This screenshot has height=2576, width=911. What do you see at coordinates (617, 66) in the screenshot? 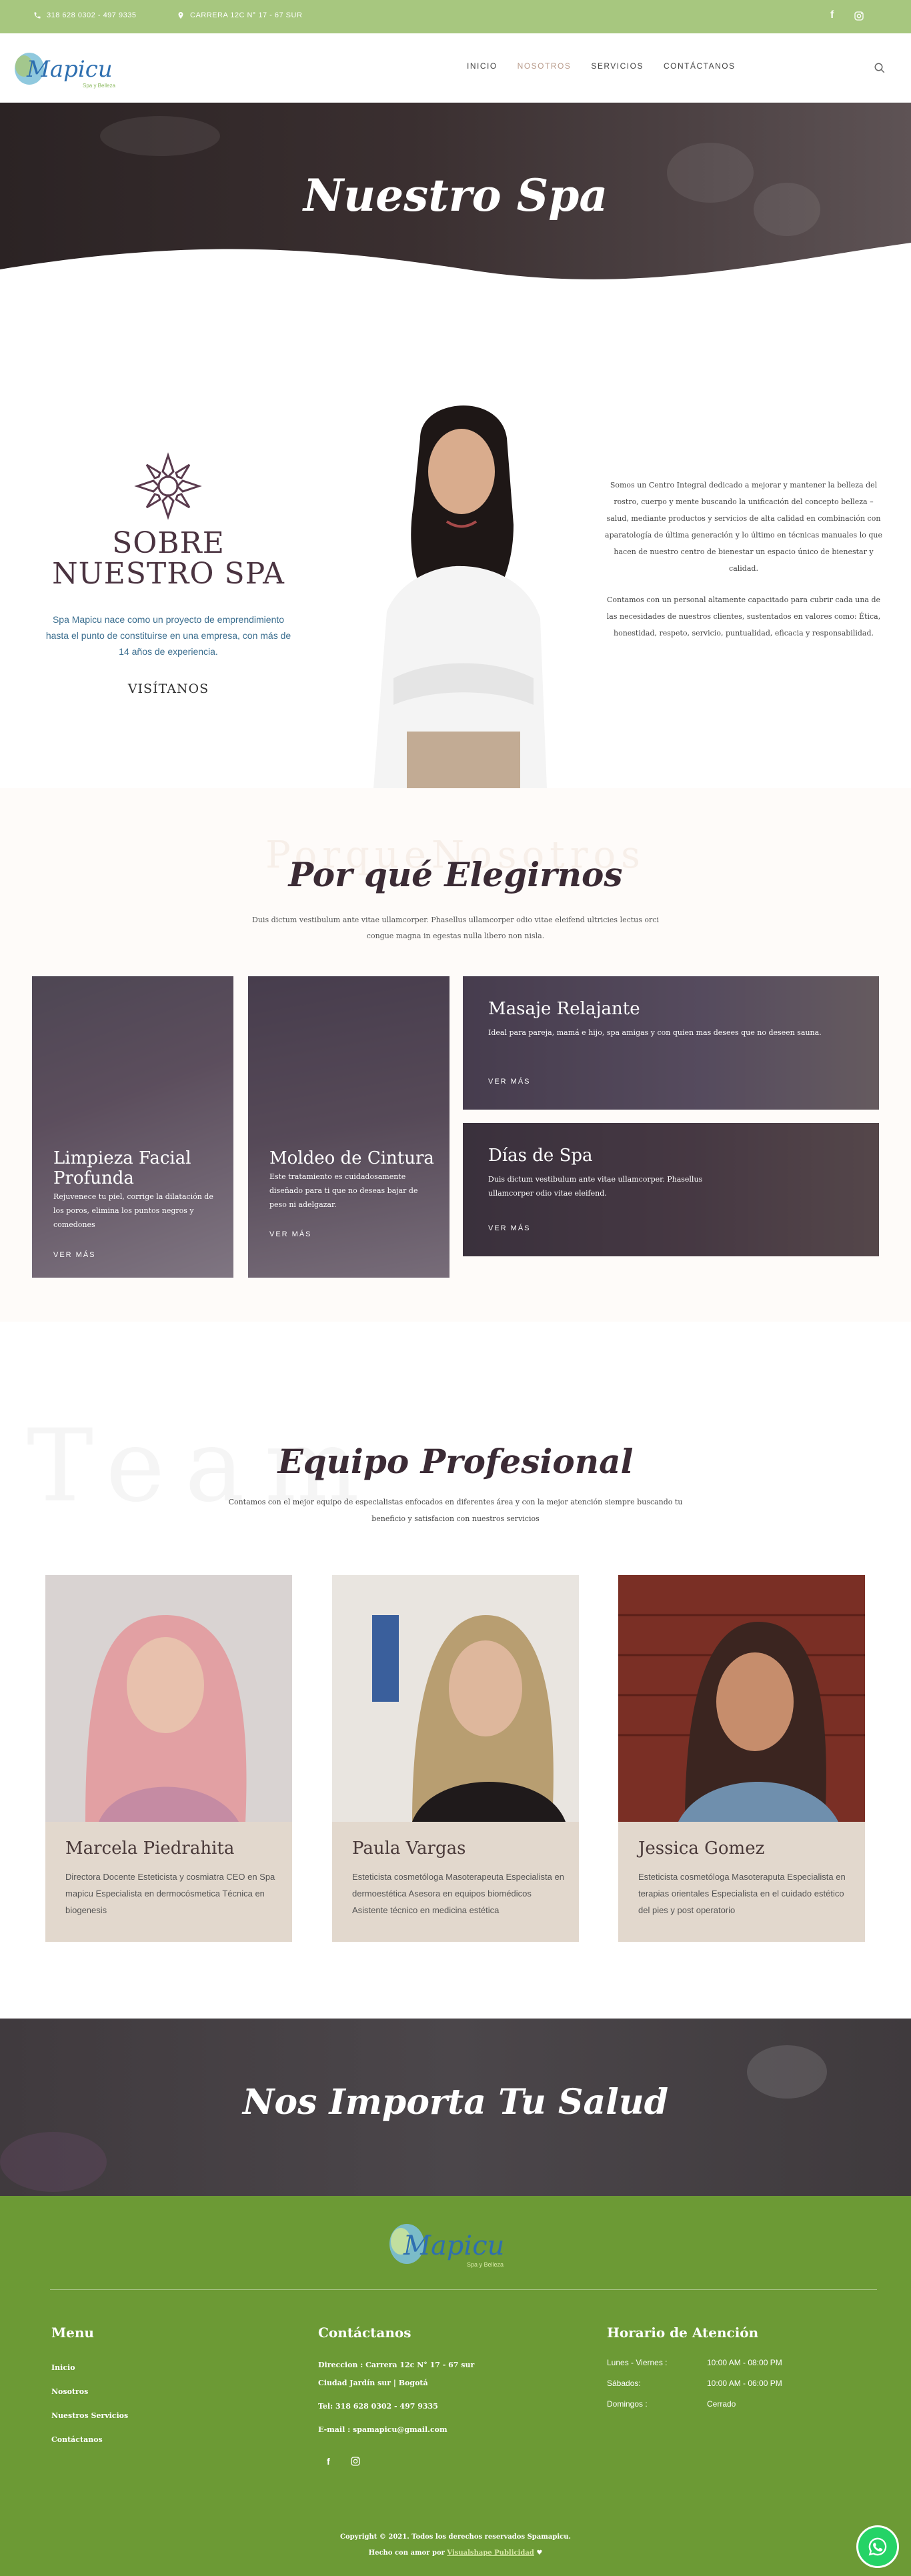
I see `nav-servicios: SERVICIOS` at bounding box center [617, 66].